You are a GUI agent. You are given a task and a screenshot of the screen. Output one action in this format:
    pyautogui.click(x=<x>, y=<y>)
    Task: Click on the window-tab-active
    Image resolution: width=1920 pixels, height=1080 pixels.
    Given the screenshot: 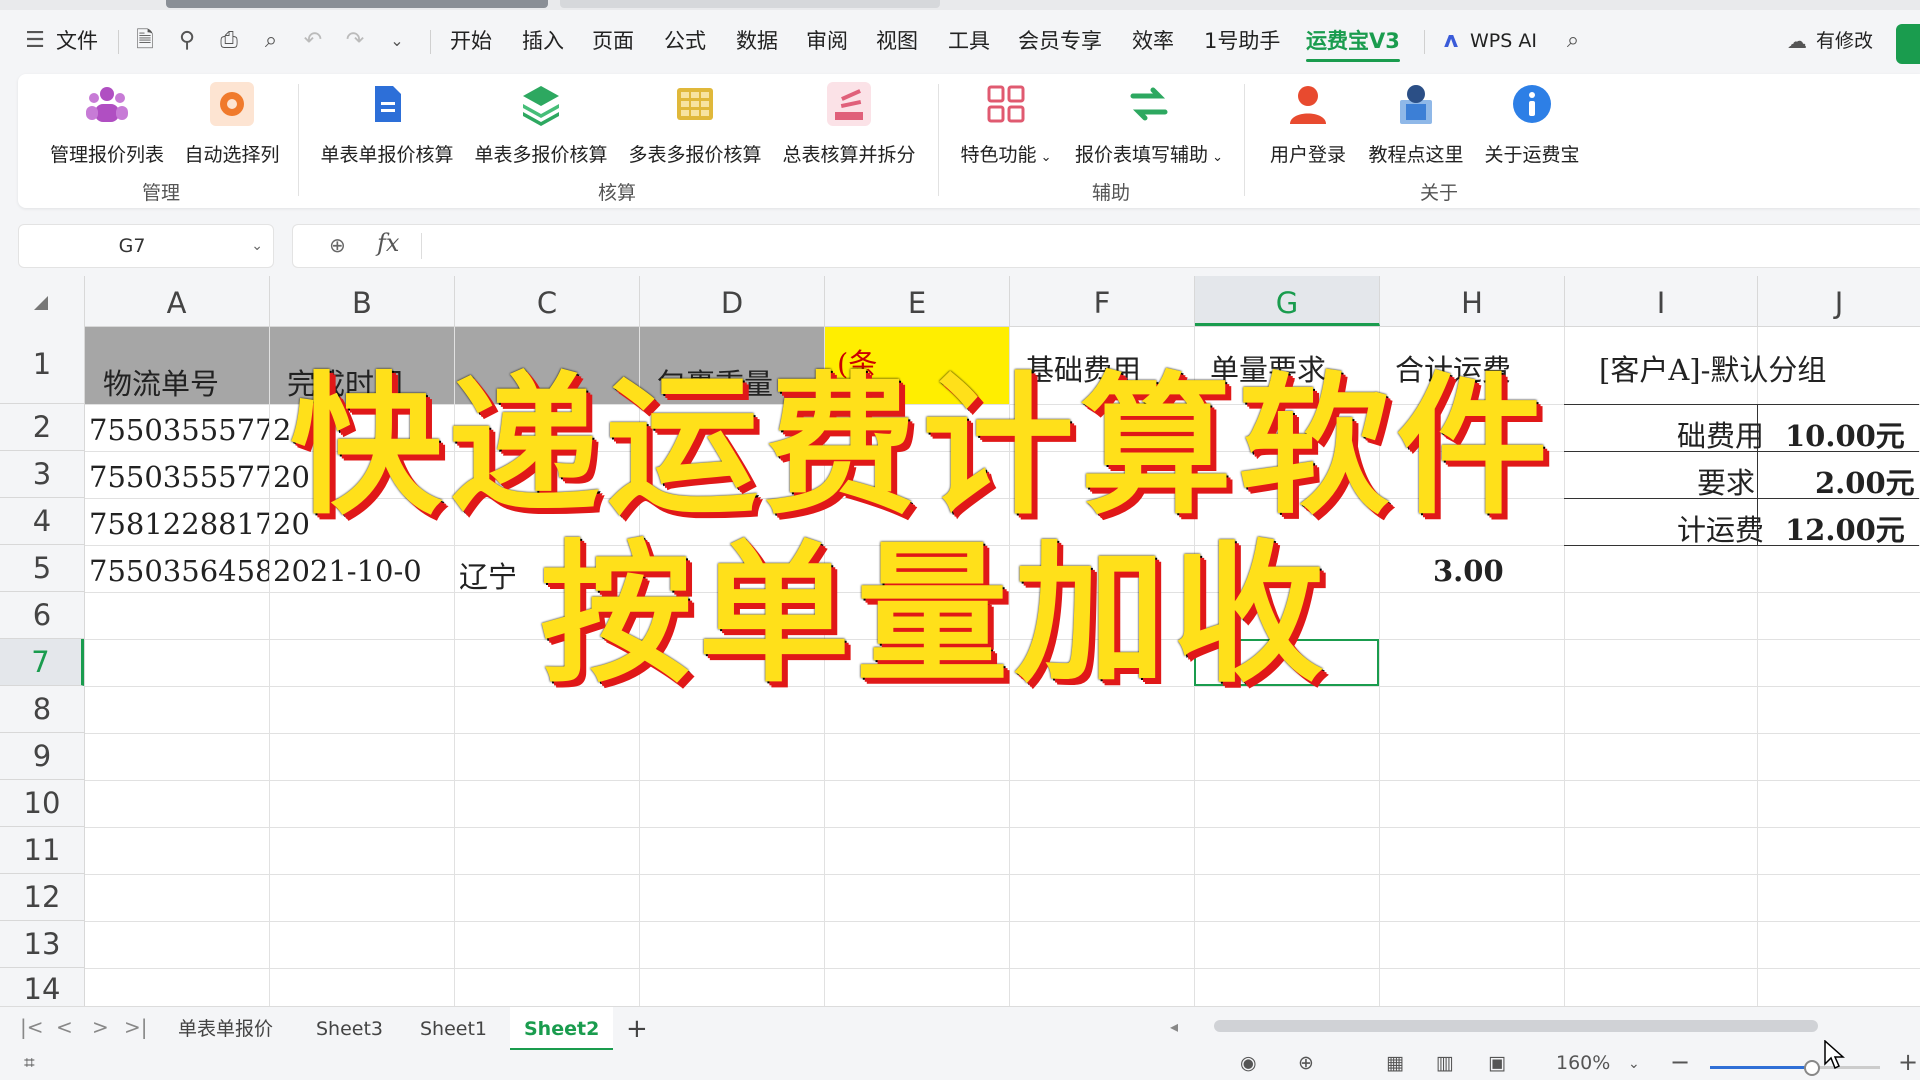 What is the action you would take?
    pyautogui.click(x=357, y=4)
    